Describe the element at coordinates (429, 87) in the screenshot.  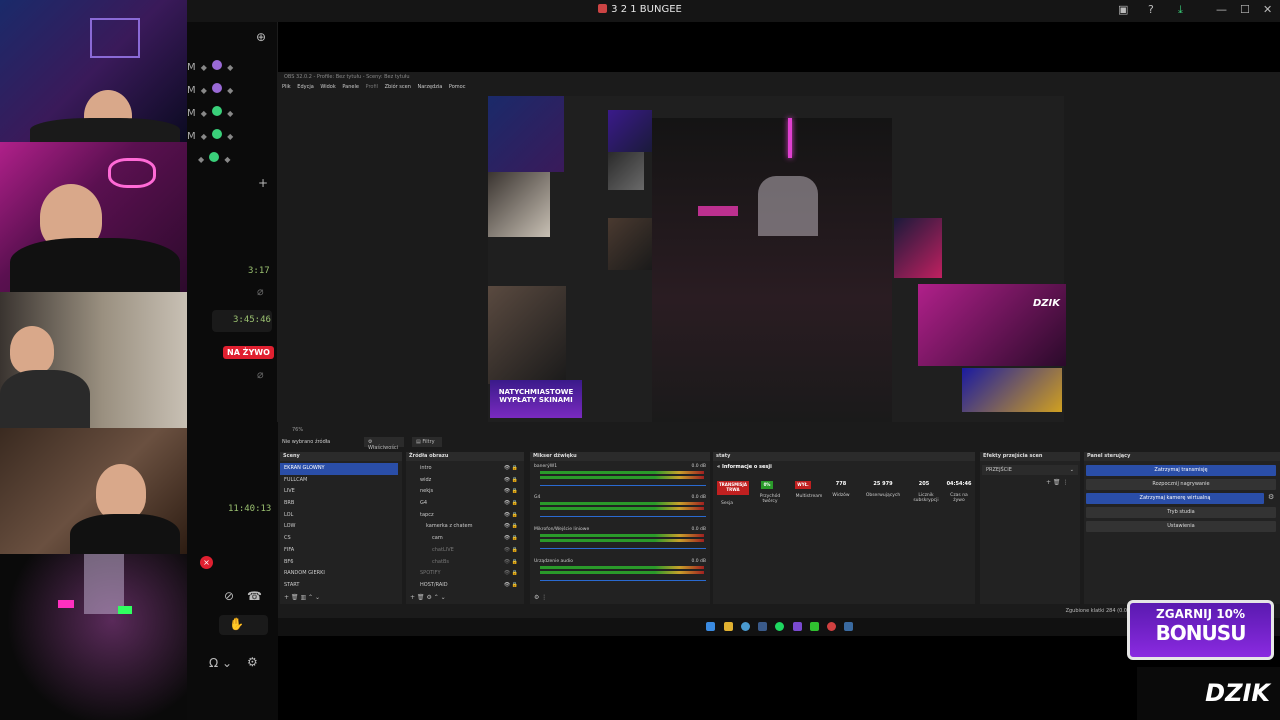
I see `menu-item: Narzędzia` at that location.